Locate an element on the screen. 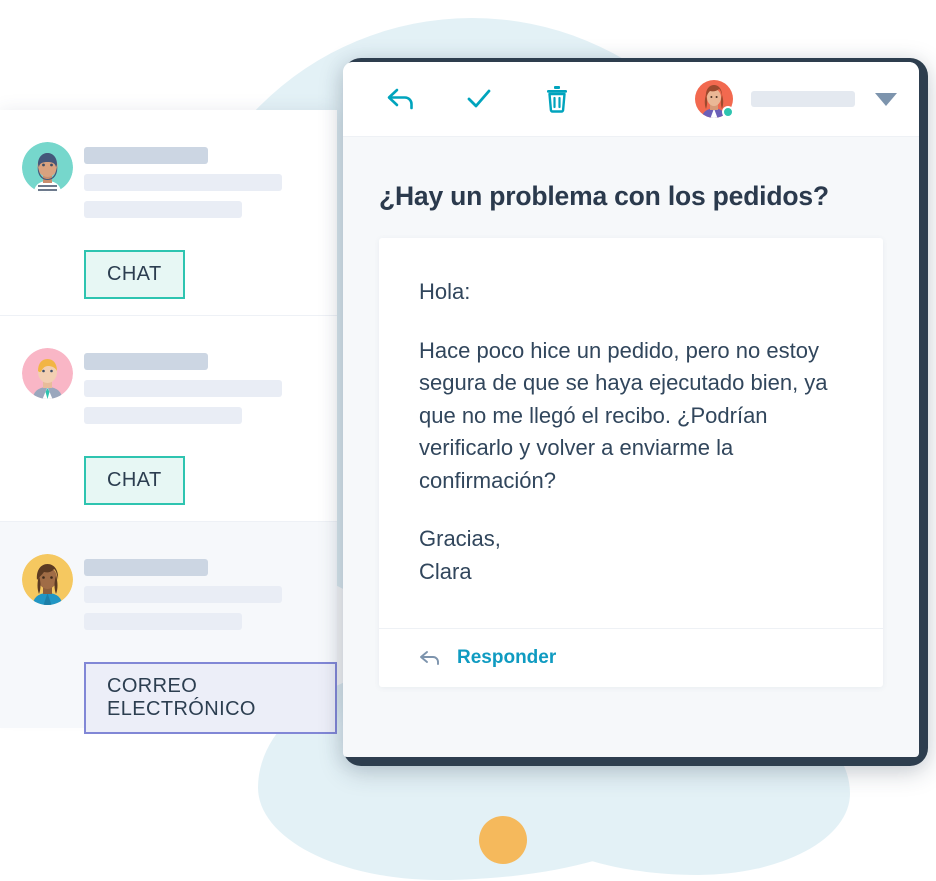 This screenshot has width=936, height=881. decorative-orange-circle is located at coordinates (503, 840).